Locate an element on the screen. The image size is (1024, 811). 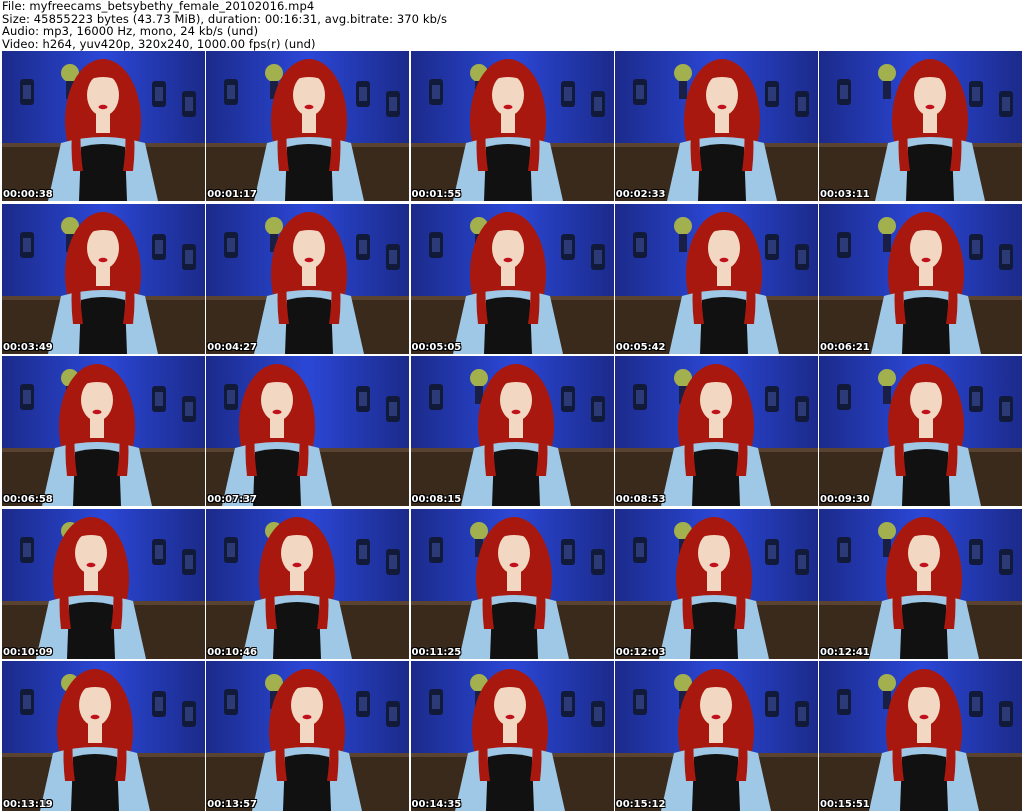
video-frame-thumbnail: 00:05:05 is located at coordinates (512, 278).